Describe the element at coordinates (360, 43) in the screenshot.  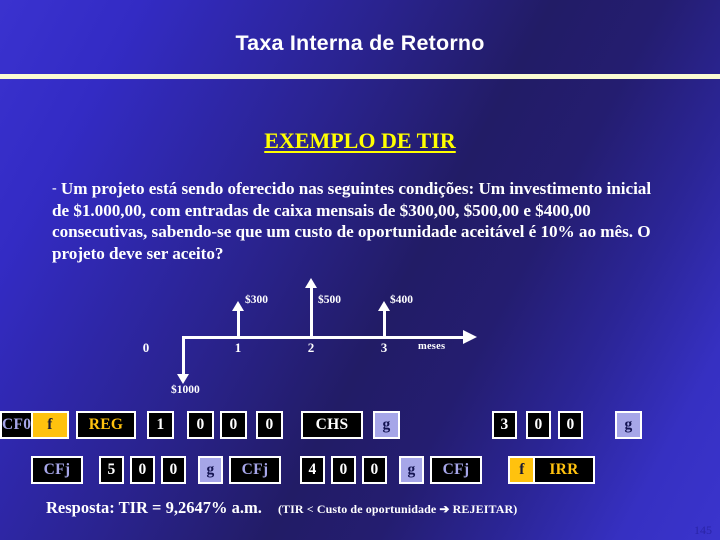
I see `page-title: Taxa Interna de Retorno` at that location.